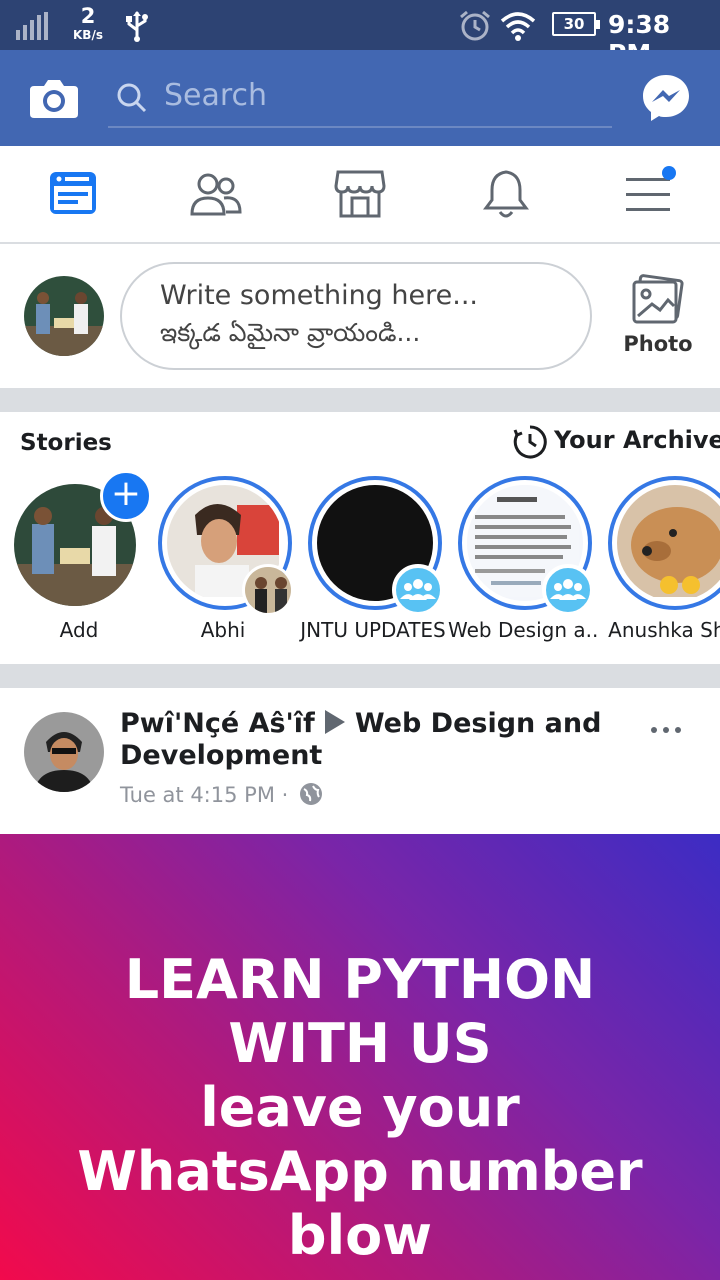 Image resolution: width=720 pixels, height=1280 pixels. Describe the element at coordinates (666, 98) in the screenshot. I see `messenger-icon` at that location.